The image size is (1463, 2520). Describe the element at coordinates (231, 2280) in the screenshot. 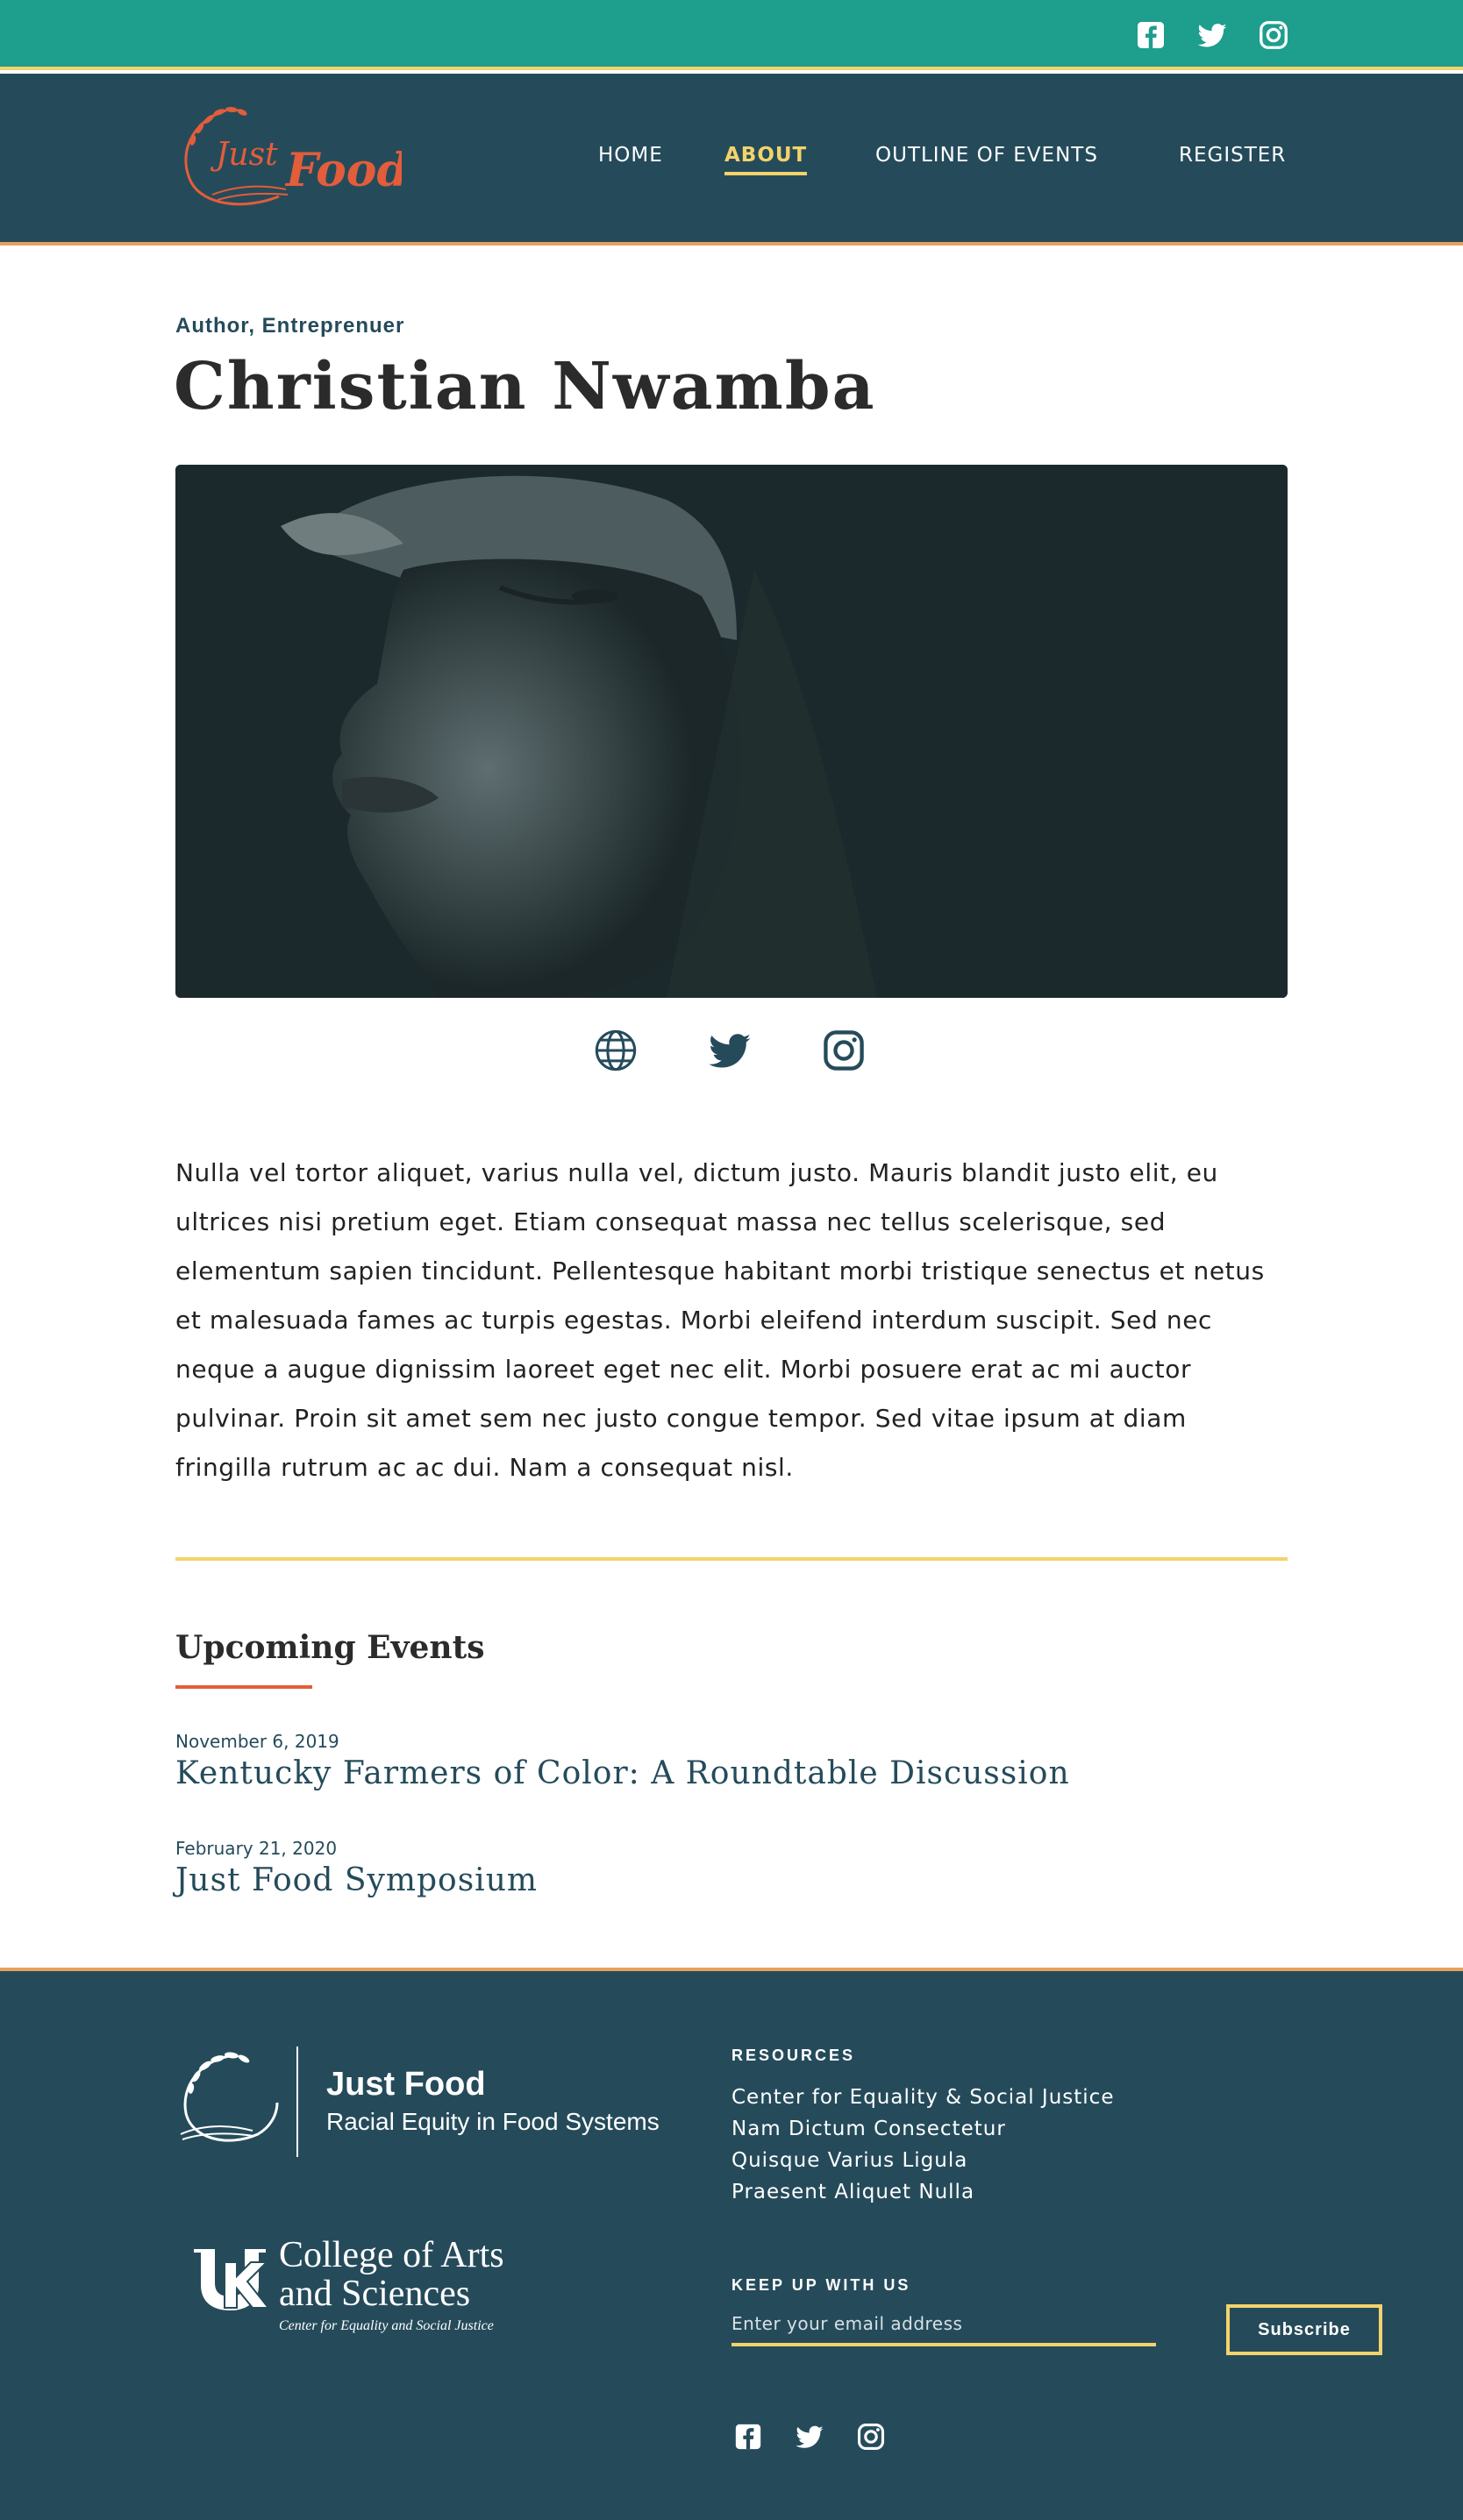

I see `uk-logo-icon` at that location.